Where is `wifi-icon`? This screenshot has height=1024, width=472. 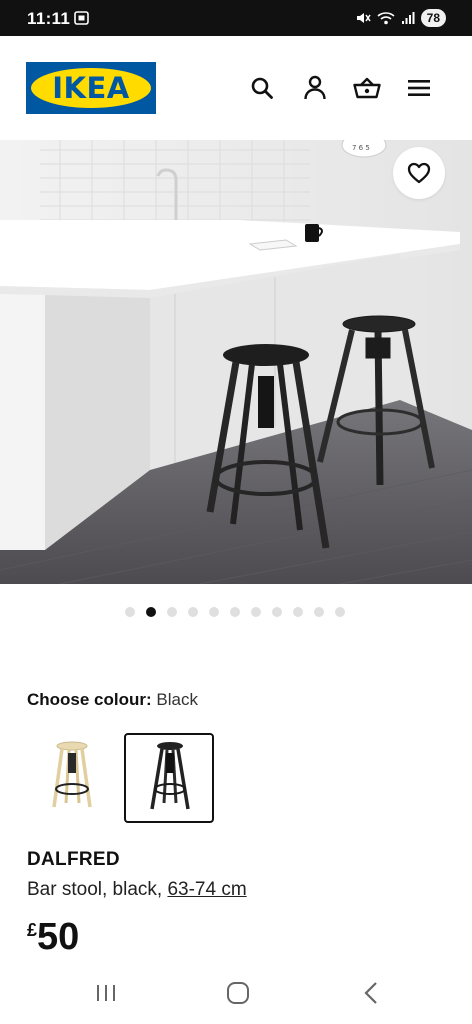 wifi-icon is located at coordinates (386, 18).